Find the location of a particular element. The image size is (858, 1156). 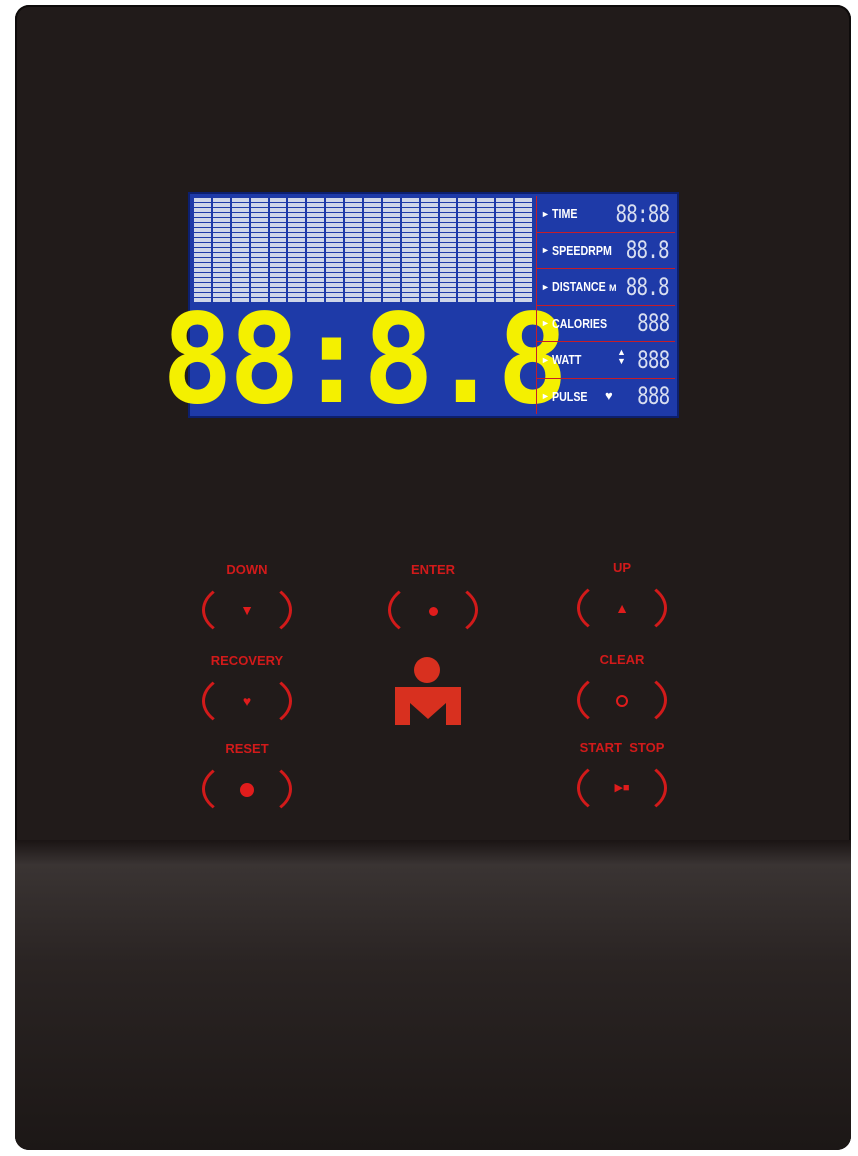

metric-speedrpm: ► SPEEDRPM 88.8 is located at coordinates (605, 250).